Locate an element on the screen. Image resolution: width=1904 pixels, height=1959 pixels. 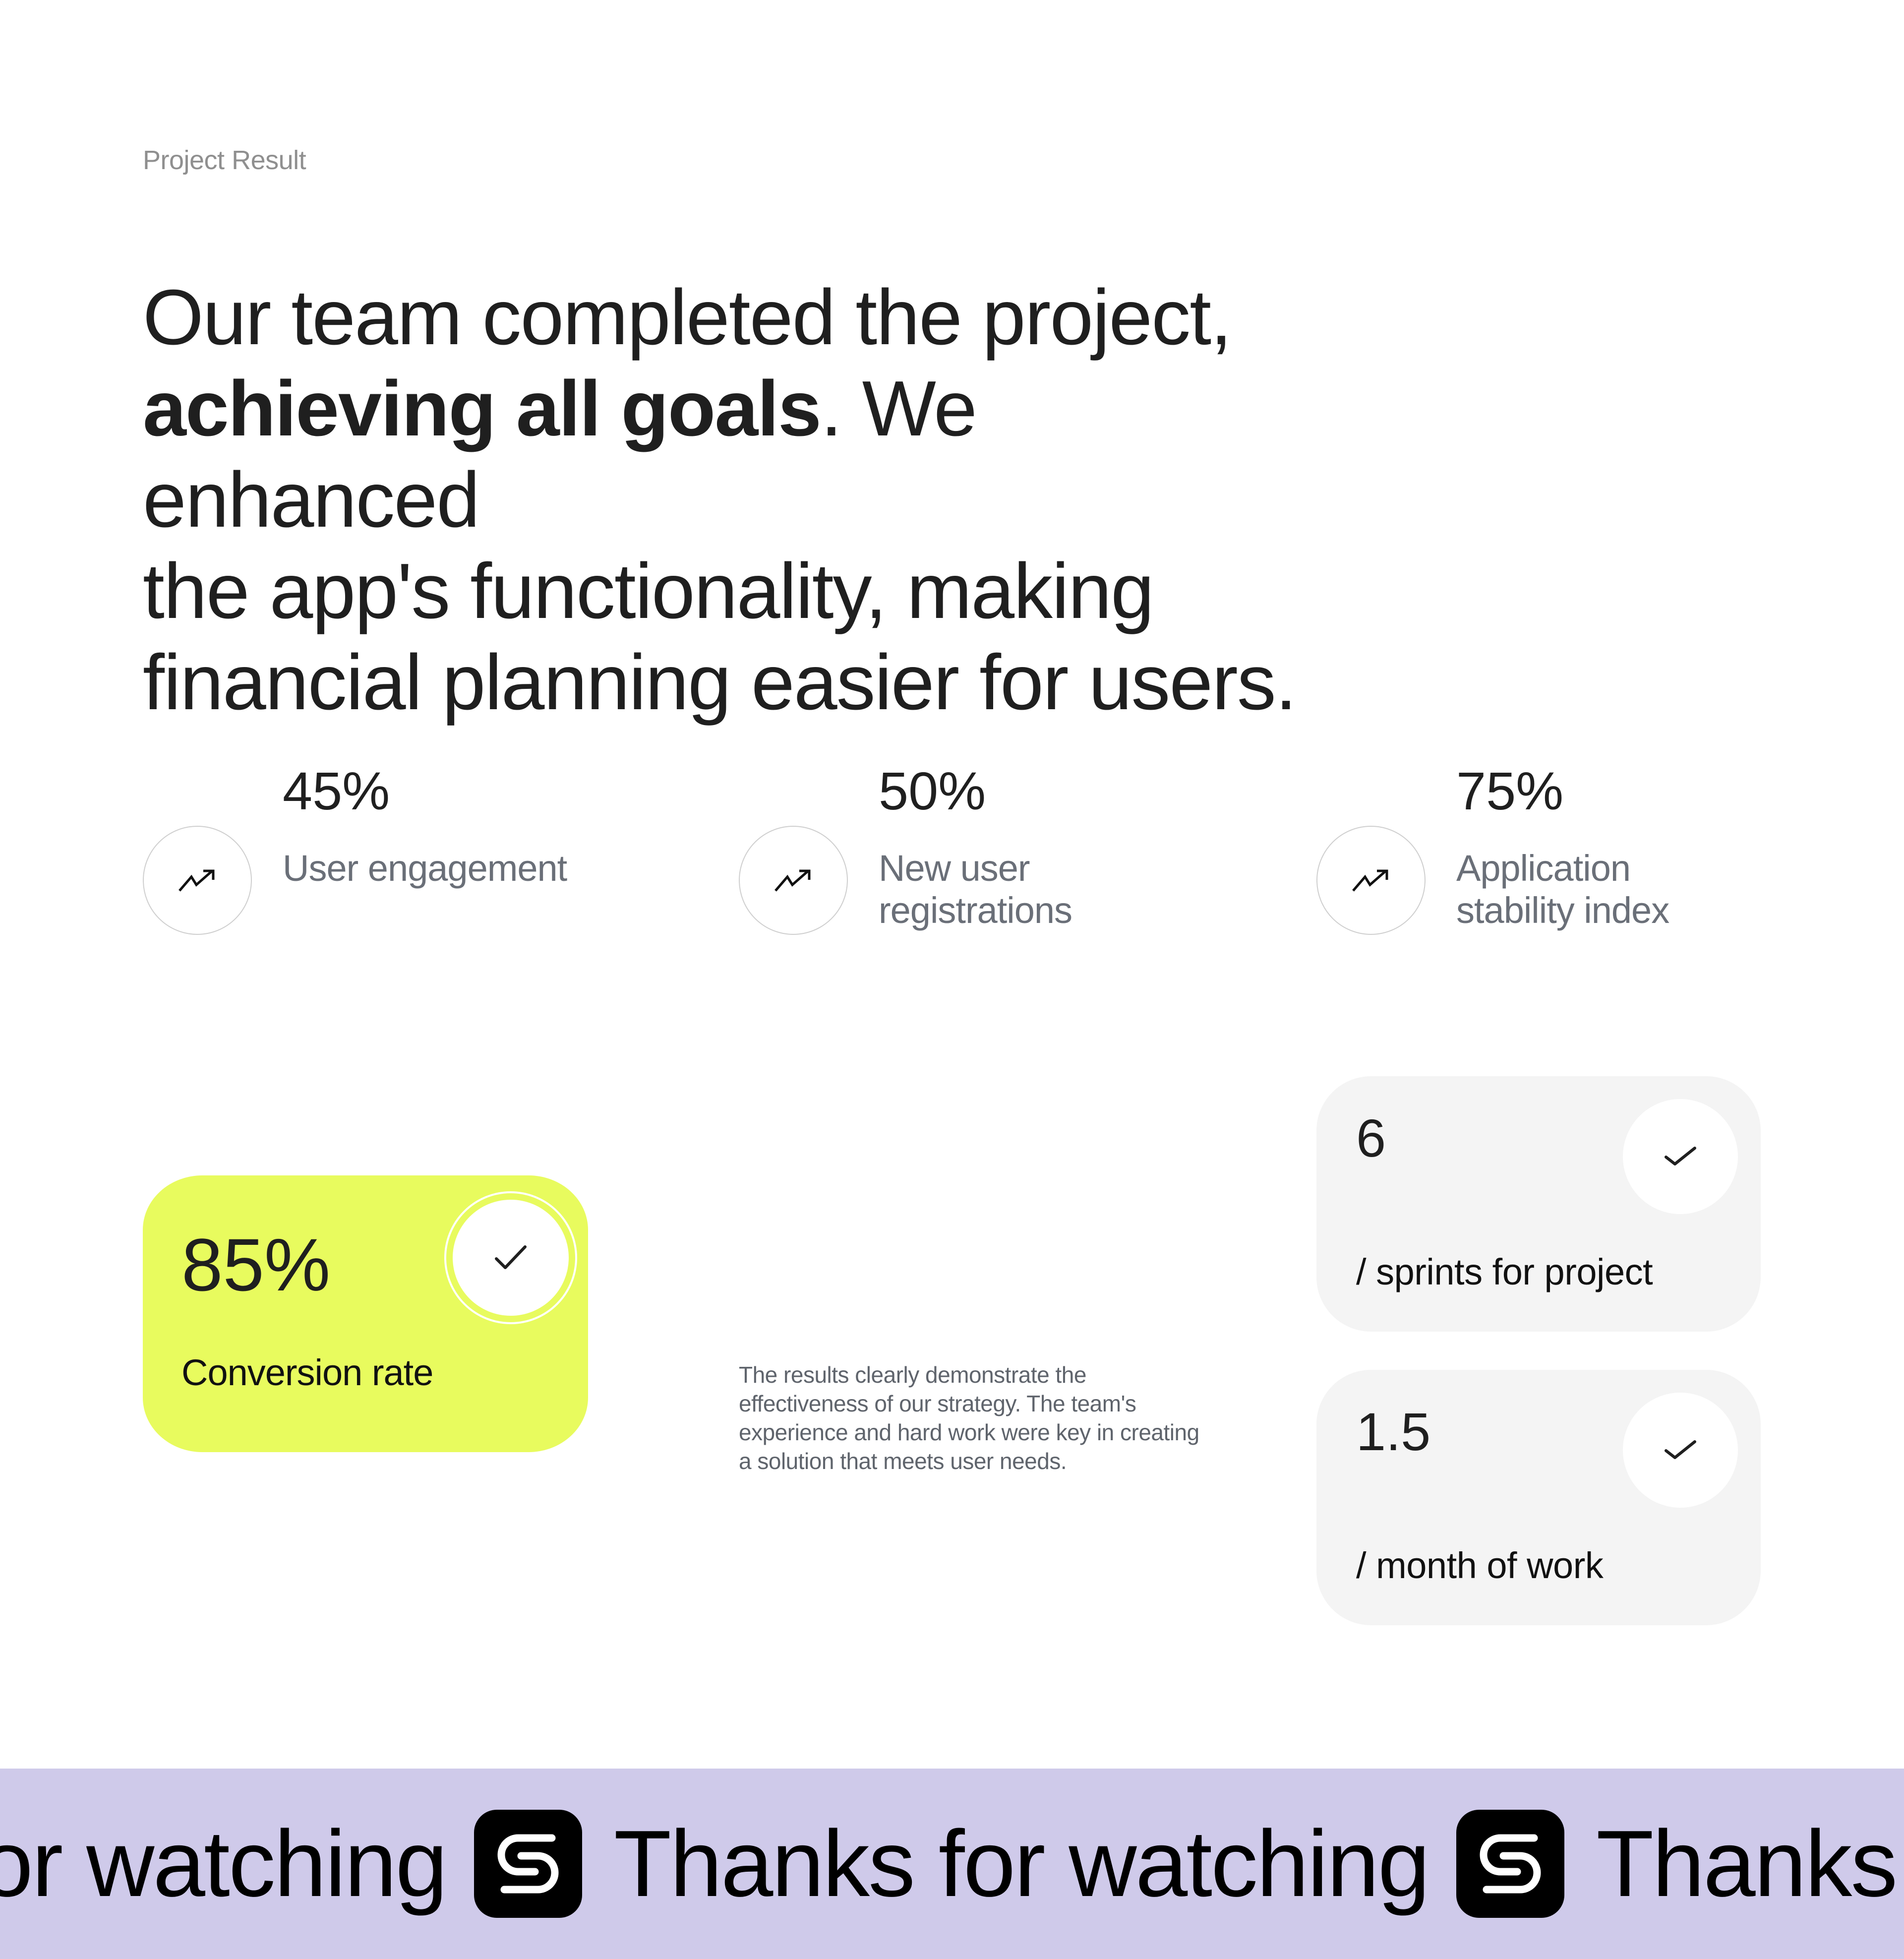
headline-line-4: financial planning easier for users. is located at coordinates (720, 682).